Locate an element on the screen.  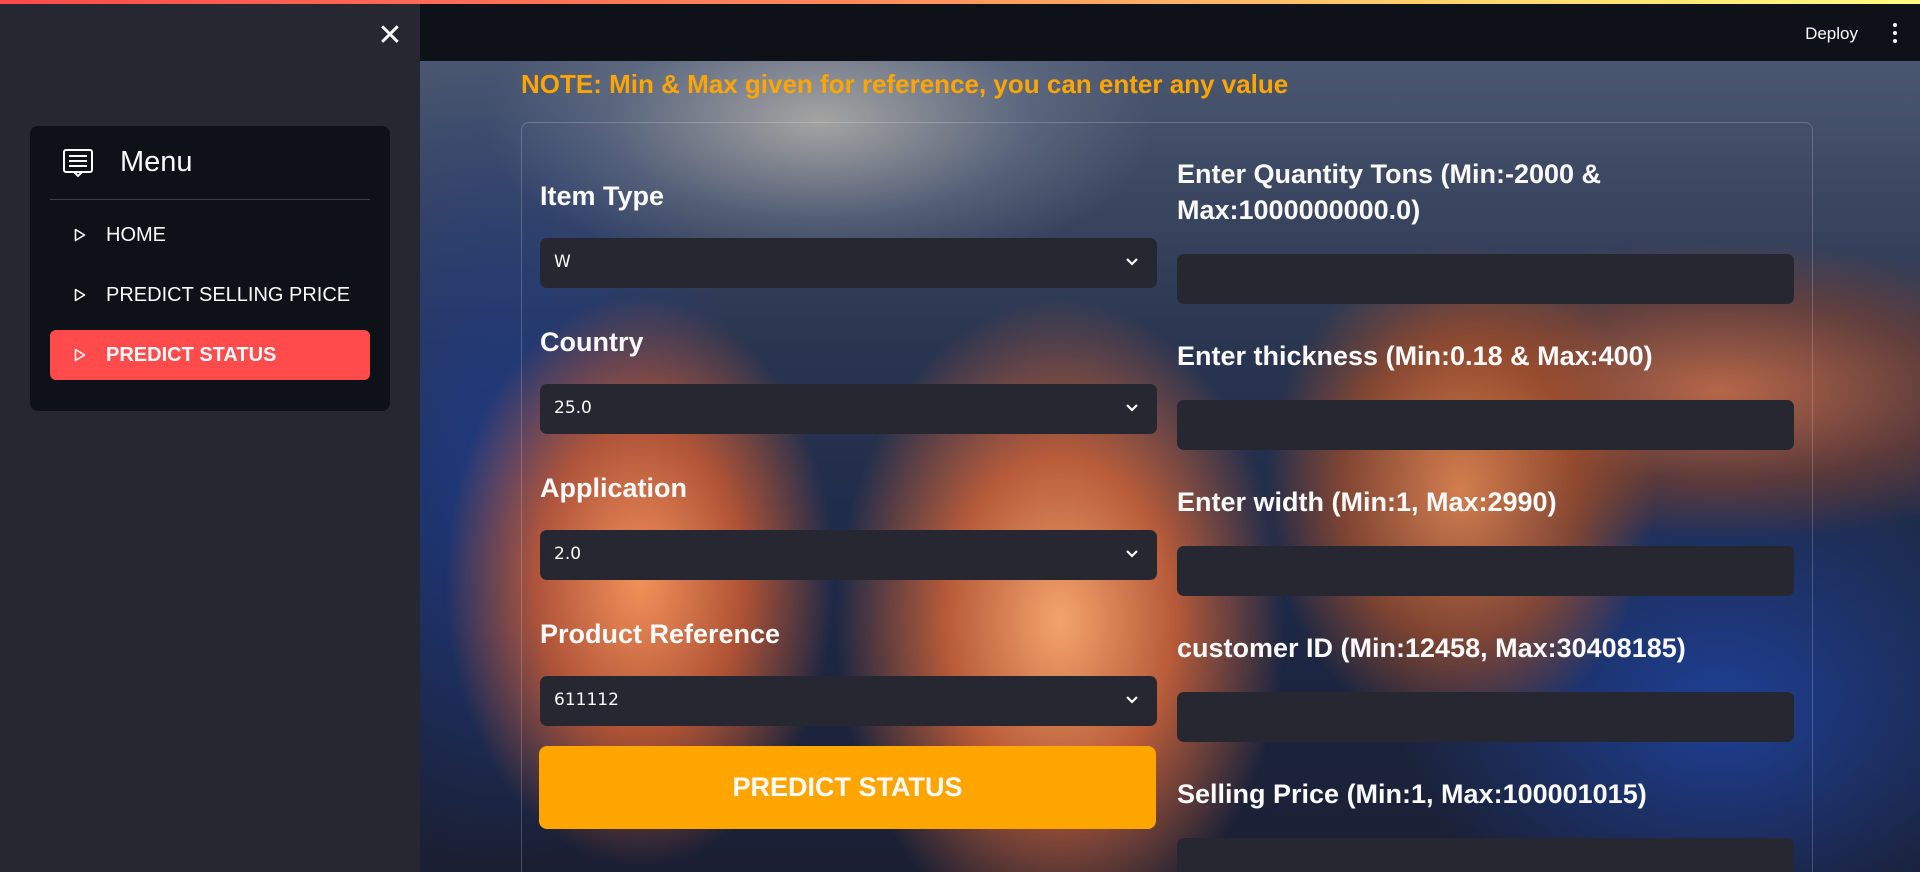
width-label: Enter width (Min:1, Max:2990) is located at coordinates (1367, 502).